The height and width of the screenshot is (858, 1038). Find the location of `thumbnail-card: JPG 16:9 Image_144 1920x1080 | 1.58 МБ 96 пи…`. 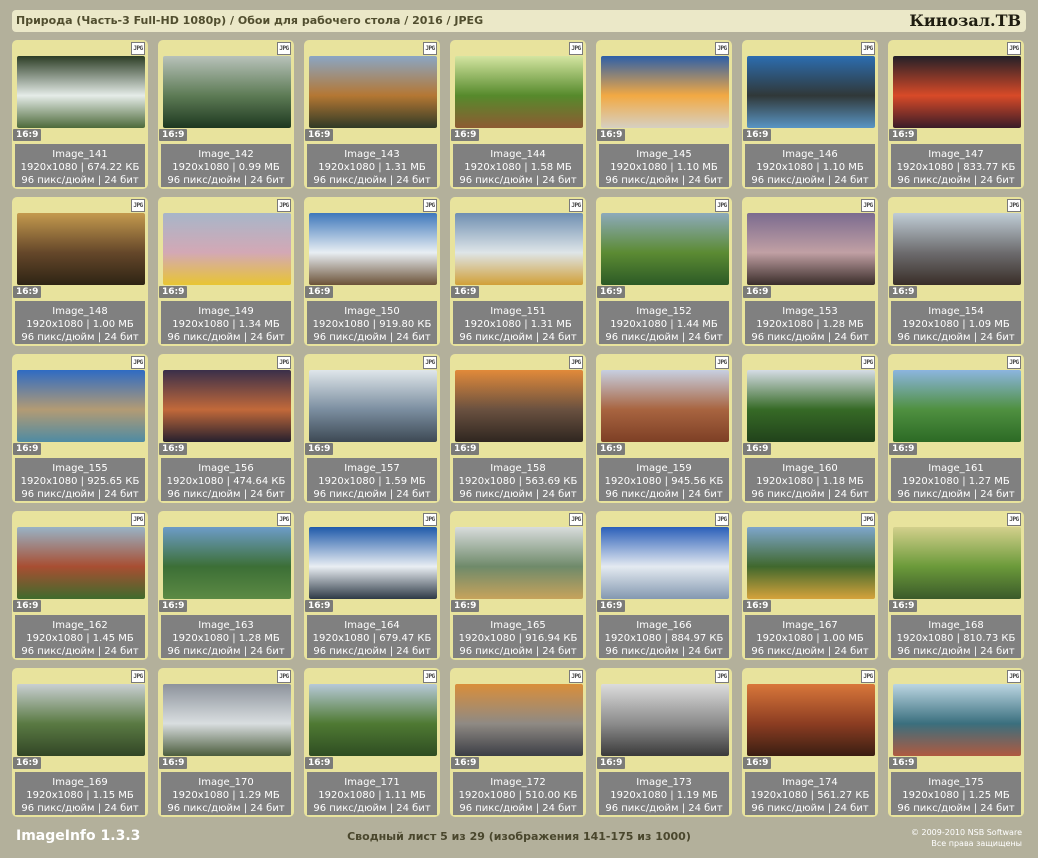

thumbnail-card: JPG 16:9 Image_144 1920x1080 | 1.58 МБ 96 пи… is located at coordinates (518, 114).